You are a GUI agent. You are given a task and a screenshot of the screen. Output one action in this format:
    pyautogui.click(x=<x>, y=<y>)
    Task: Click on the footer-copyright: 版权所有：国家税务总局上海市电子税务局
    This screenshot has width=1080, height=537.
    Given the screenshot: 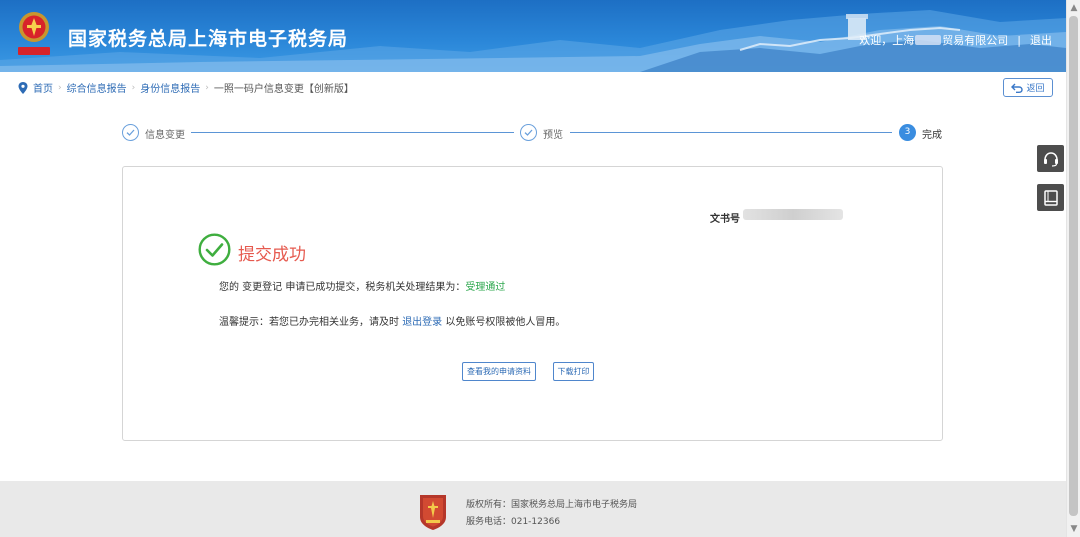 What is the action you would take?
    pyautogui.click(x=552, y=505)
    